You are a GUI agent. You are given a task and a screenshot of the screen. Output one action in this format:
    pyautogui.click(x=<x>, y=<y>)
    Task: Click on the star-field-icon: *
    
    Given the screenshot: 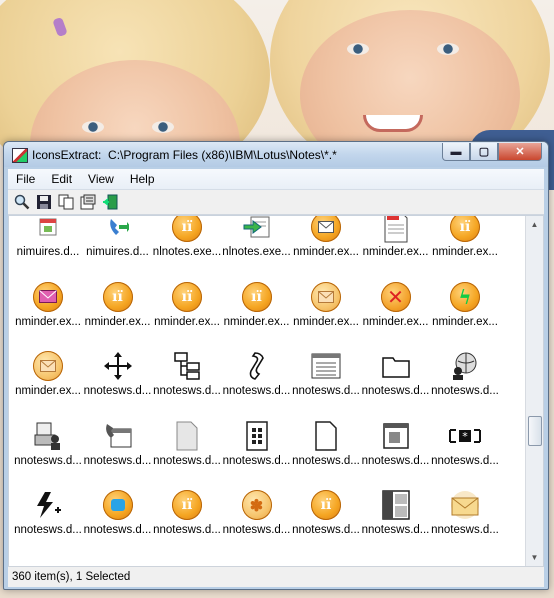 What is the action you would take?
    pyautogui.click(x=465, y=436)
    